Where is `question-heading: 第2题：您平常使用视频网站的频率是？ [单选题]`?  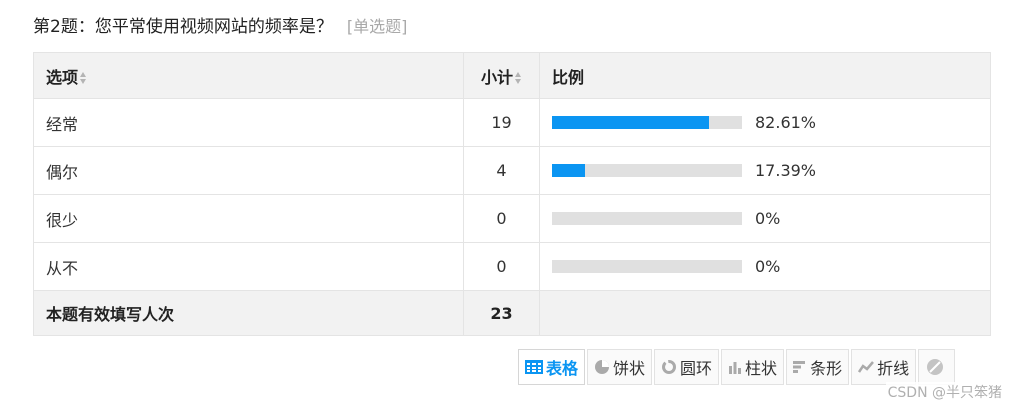 question-heading: 第2题：您平常使用视频网站的频率是？ [单选题] is located at coordinates (220, 27).